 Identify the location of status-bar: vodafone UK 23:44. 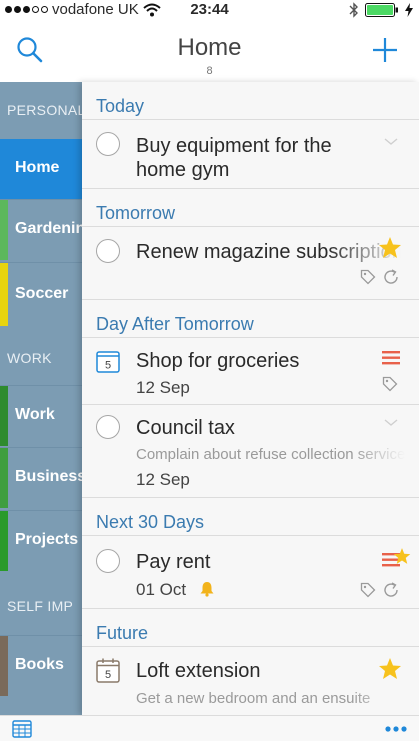
(209, 10).